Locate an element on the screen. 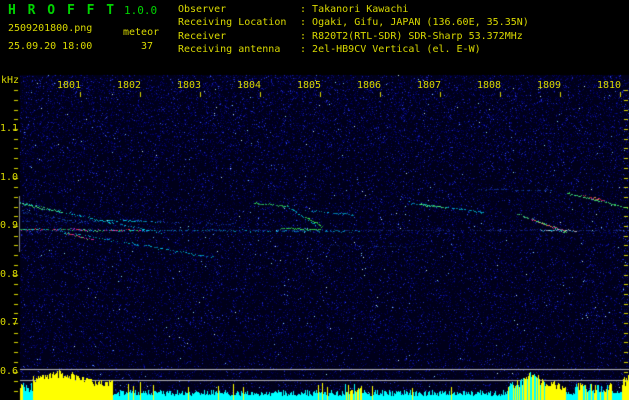 The image size is (629, 400). app-title: H R O F F T is located at coordinates (62, 10).